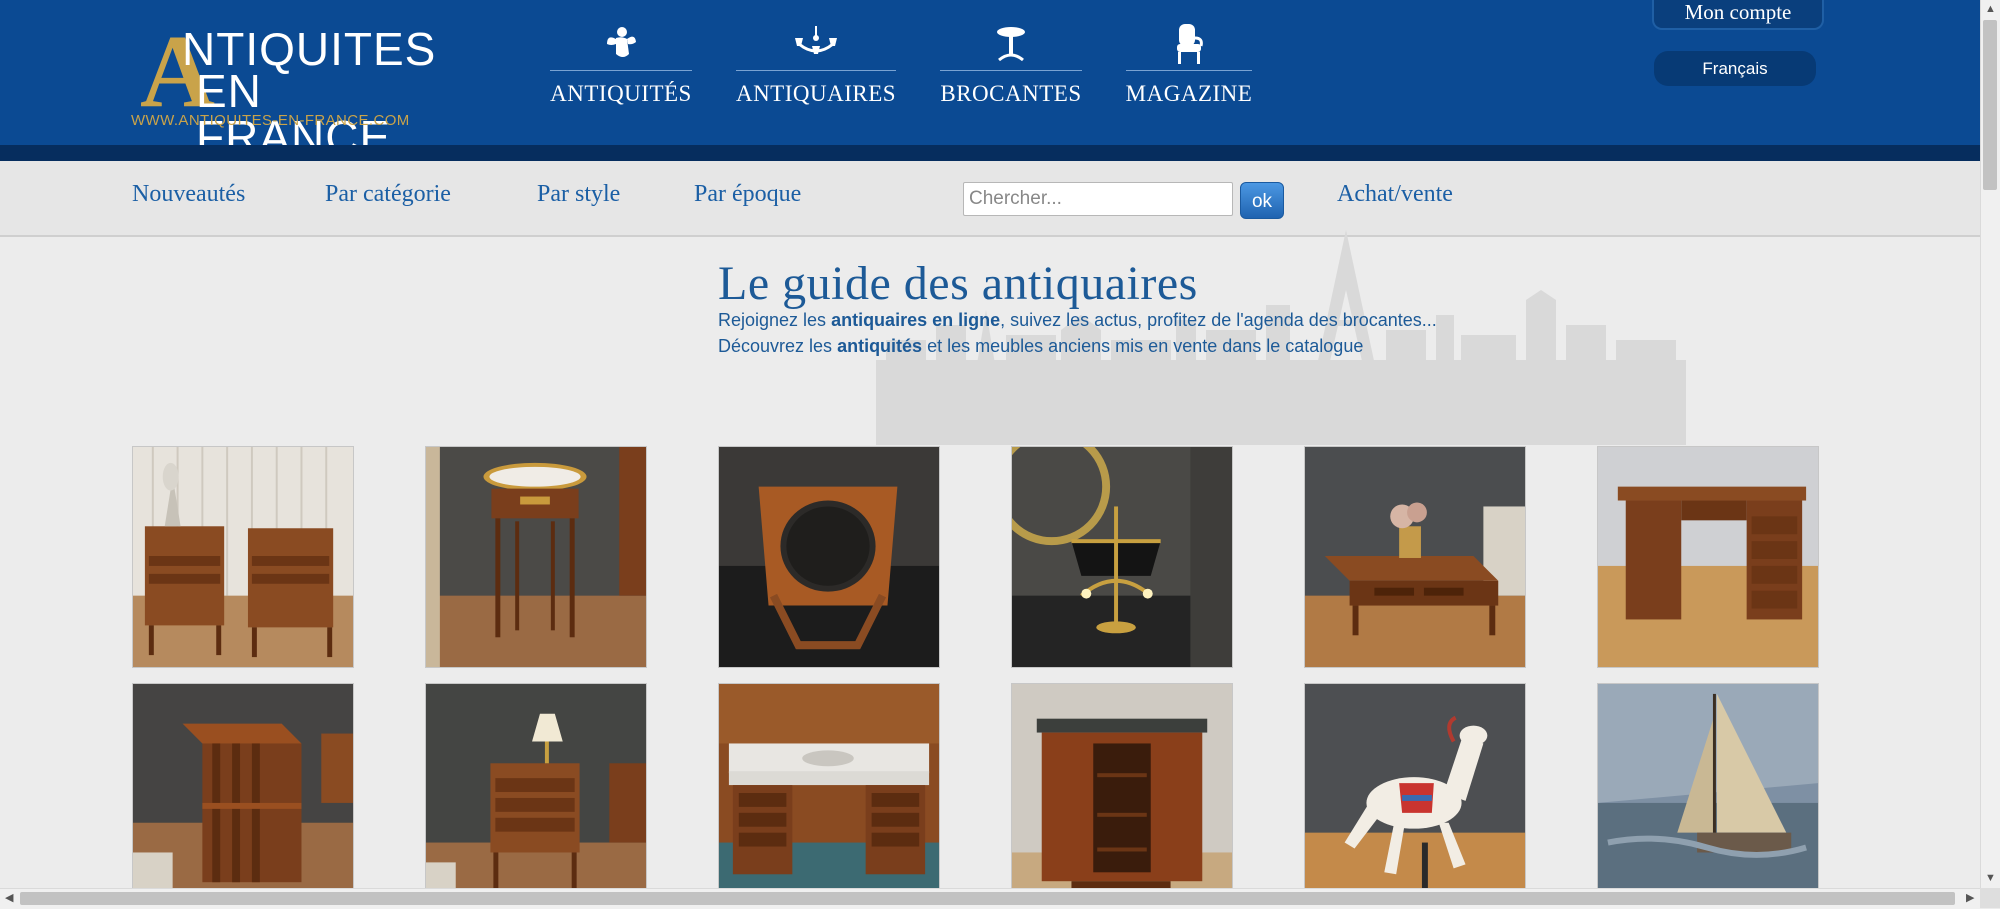  I want to click on product-thumb-sailboat-painting, so click(1708, 794).